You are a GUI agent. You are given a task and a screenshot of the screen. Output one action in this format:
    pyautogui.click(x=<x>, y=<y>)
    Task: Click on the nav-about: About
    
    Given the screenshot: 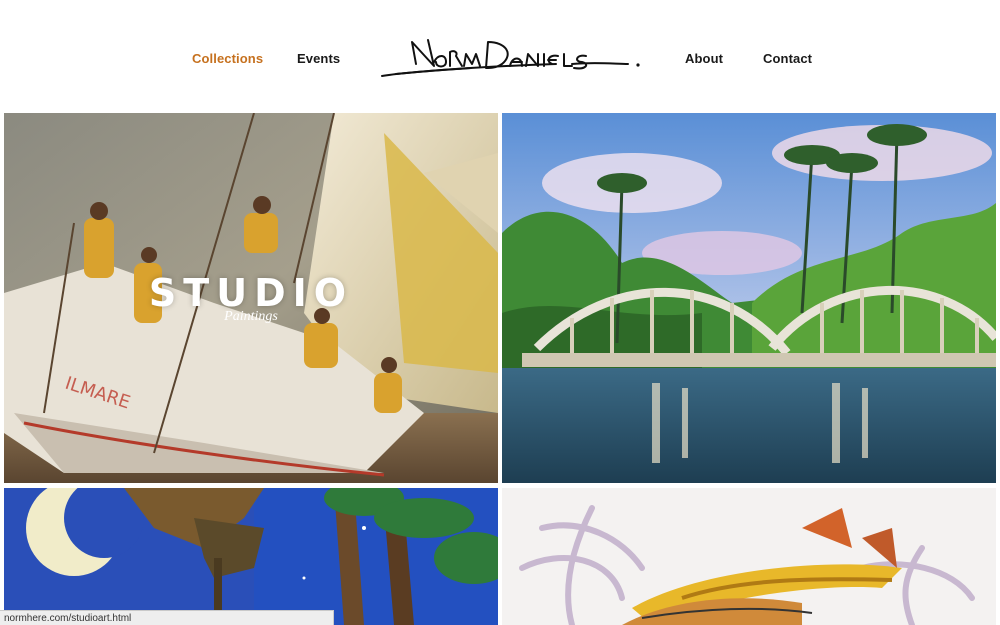 What is the action you would take?
    pyautogui.click(x=704, y=58)
    